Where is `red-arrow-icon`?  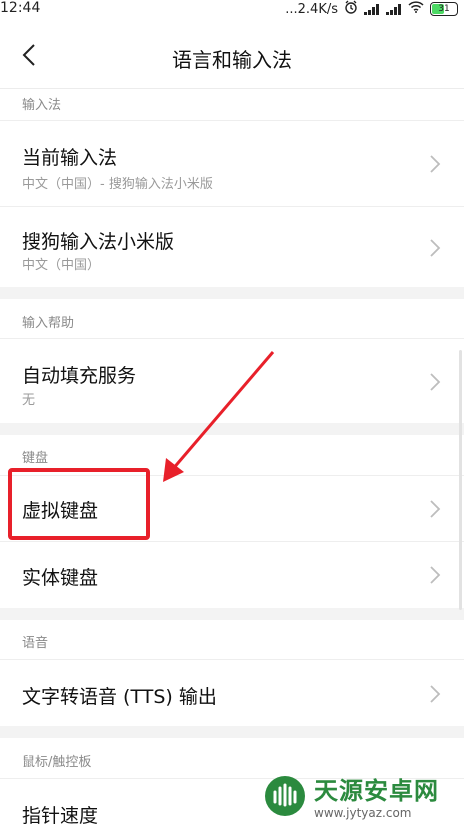 red-arrow-icon is located at coordinates (219, 416).